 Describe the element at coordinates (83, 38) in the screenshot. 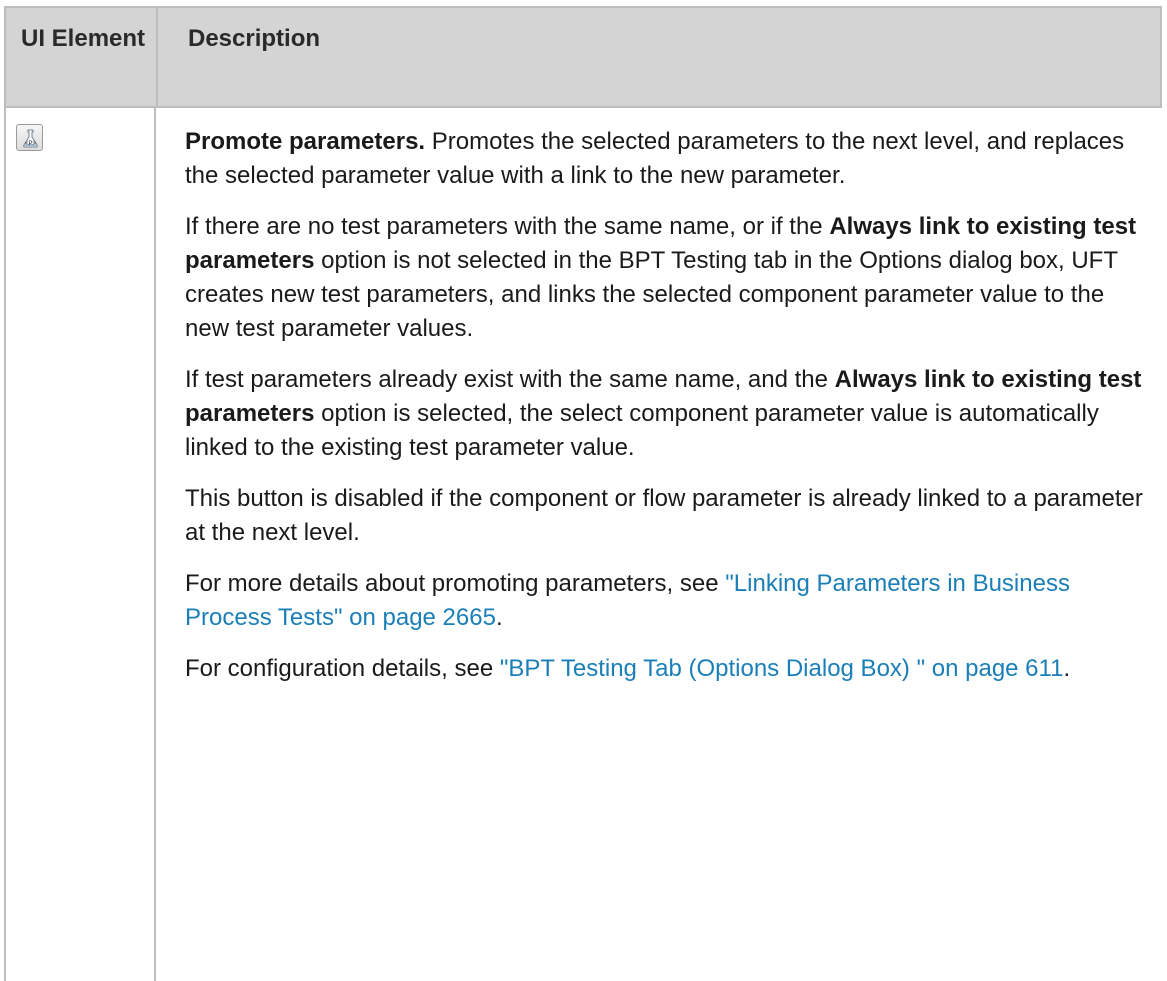

I see `header-ui-element: UI Element` at that location.